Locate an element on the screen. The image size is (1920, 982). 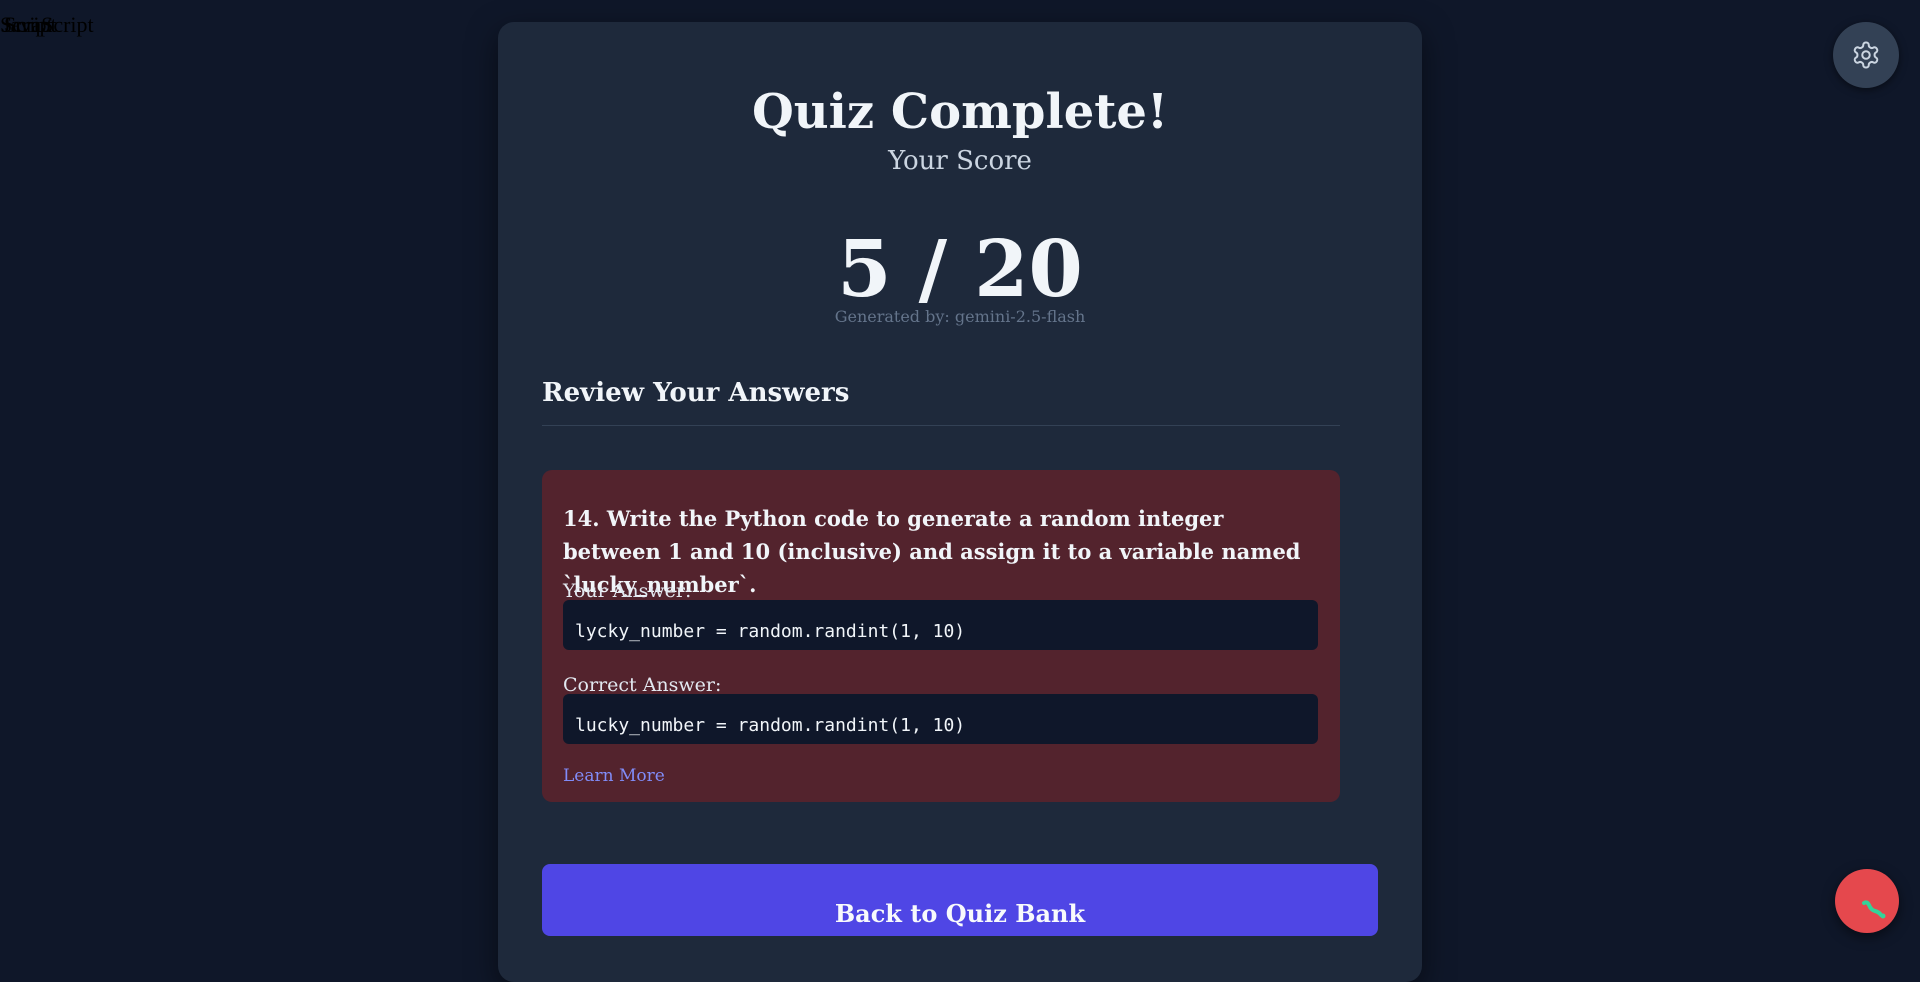
corner-overlapping-text: Script JavaScript Script is located at coordinates (60, 27).